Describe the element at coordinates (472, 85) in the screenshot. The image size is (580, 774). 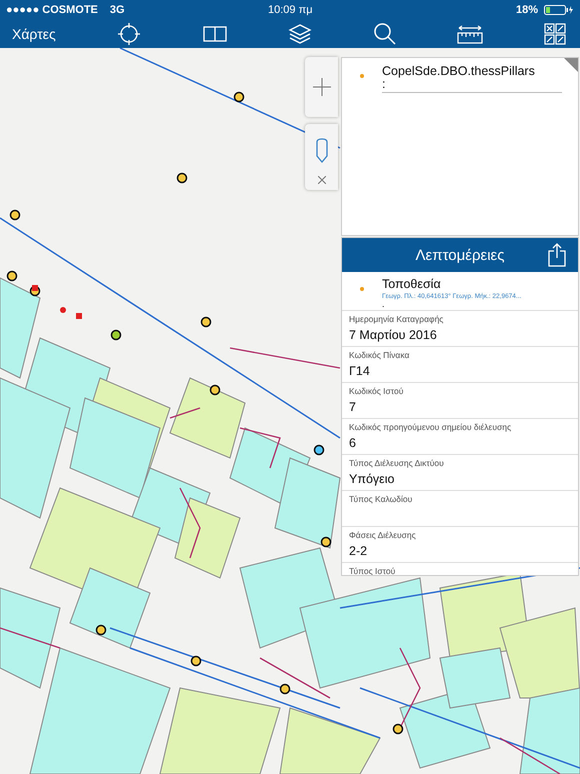
I see `layer-subtitle: :` at that location.